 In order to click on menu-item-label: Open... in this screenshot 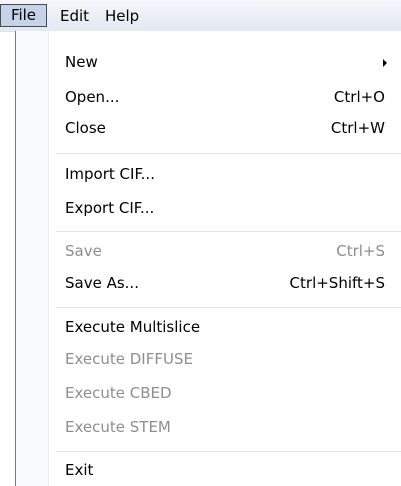, I will do `click(92, 97)`.